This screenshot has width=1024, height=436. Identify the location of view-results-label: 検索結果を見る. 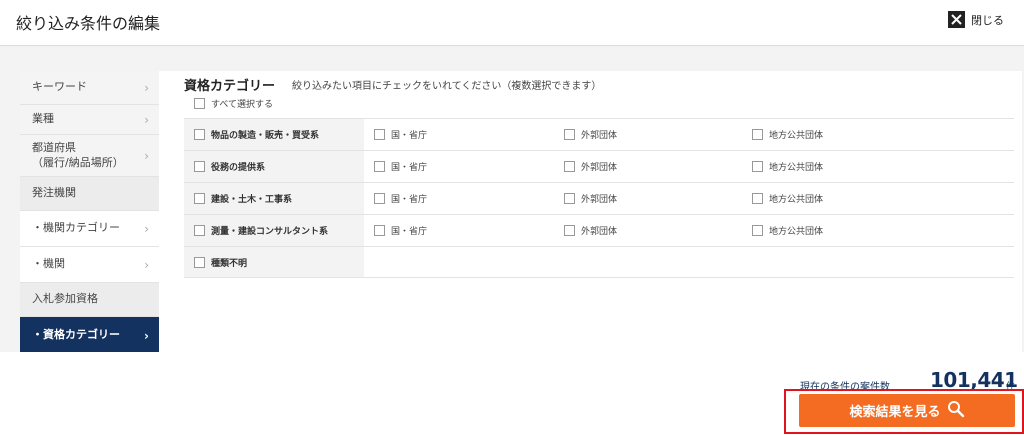
(895, 412).